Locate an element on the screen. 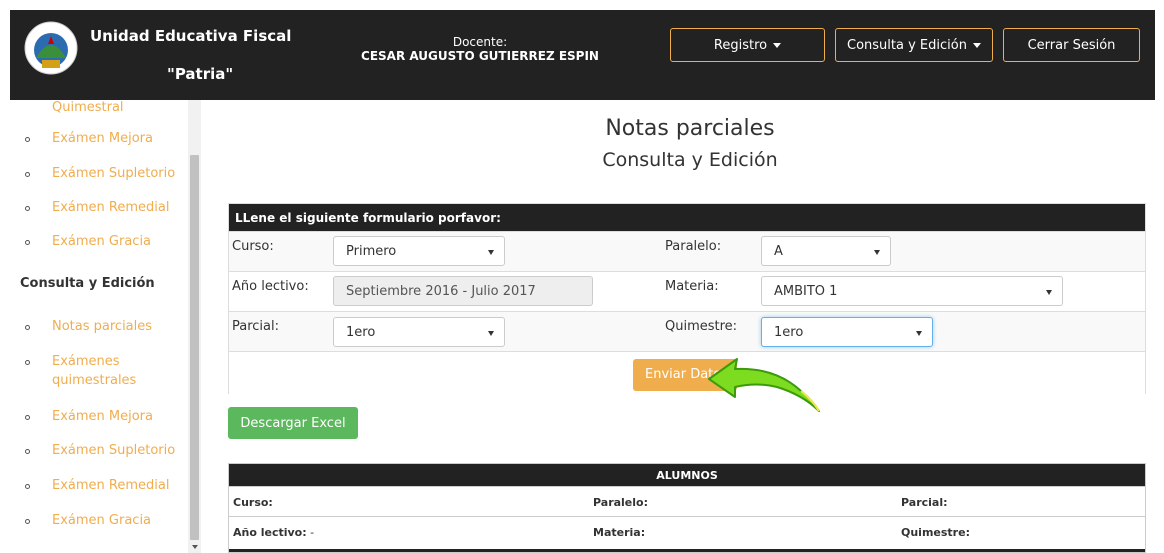 This screenshot has width=1164, height=553. parcial-cell: Parcial: is located at coordinates (924, 502).